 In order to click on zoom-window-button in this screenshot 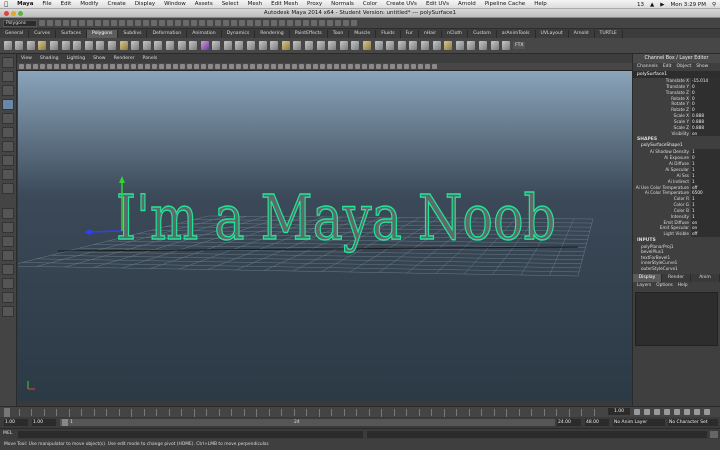, I will do `click(20, 13)`.